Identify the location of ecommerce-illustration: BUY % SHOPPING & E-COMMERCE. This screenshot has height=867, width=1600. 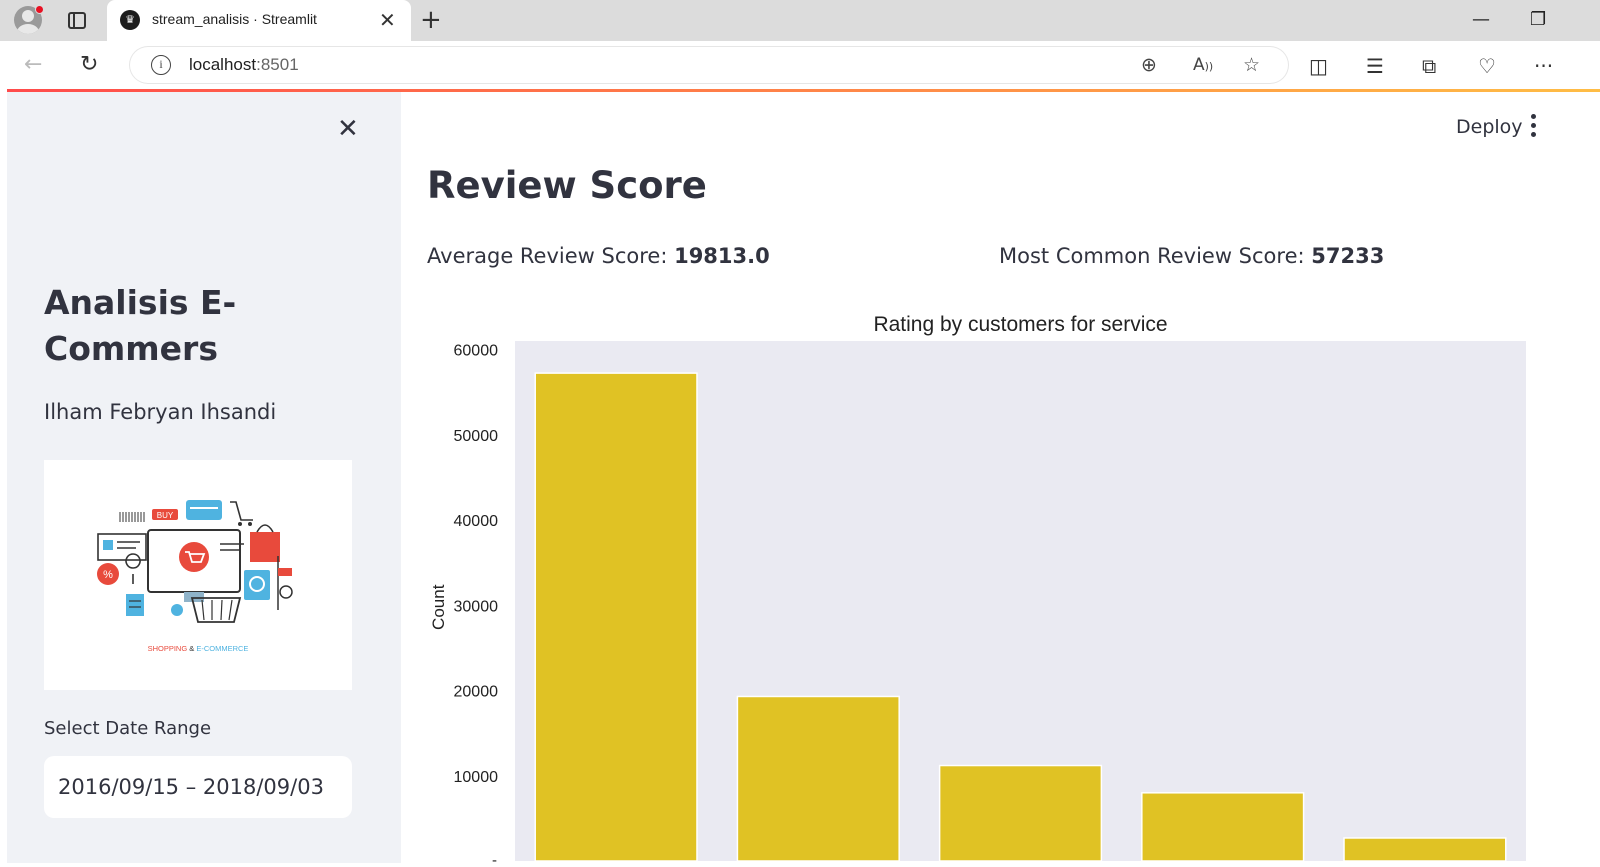
(198, 575).